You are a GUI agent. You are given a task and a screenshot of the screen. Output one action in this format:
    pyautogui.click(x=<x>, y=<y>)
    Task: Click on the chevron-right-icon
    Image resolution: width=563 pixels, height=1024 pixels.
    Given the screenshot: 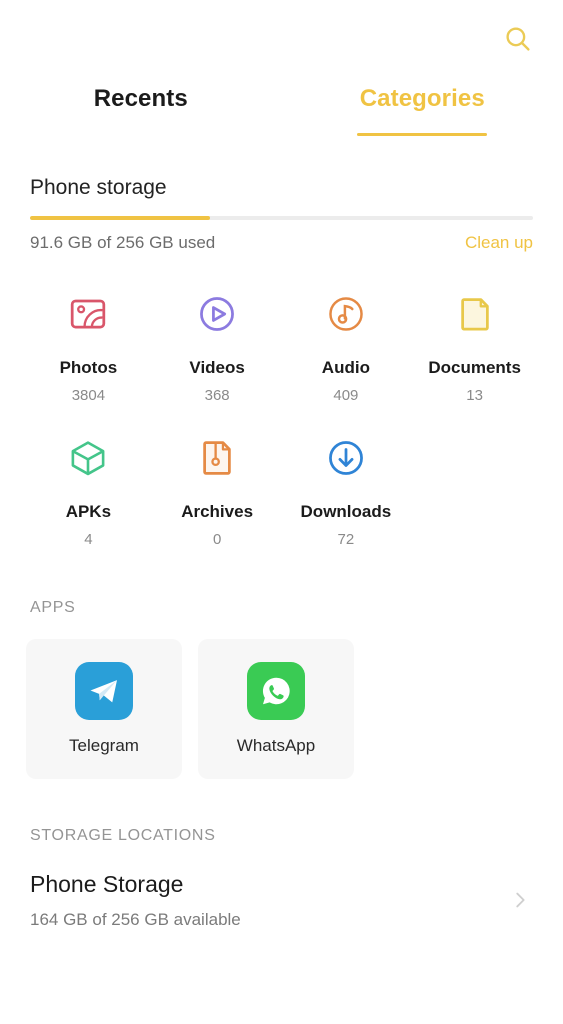 What is the action you would take?
    pyautogui.click(x=520, y=900)
    